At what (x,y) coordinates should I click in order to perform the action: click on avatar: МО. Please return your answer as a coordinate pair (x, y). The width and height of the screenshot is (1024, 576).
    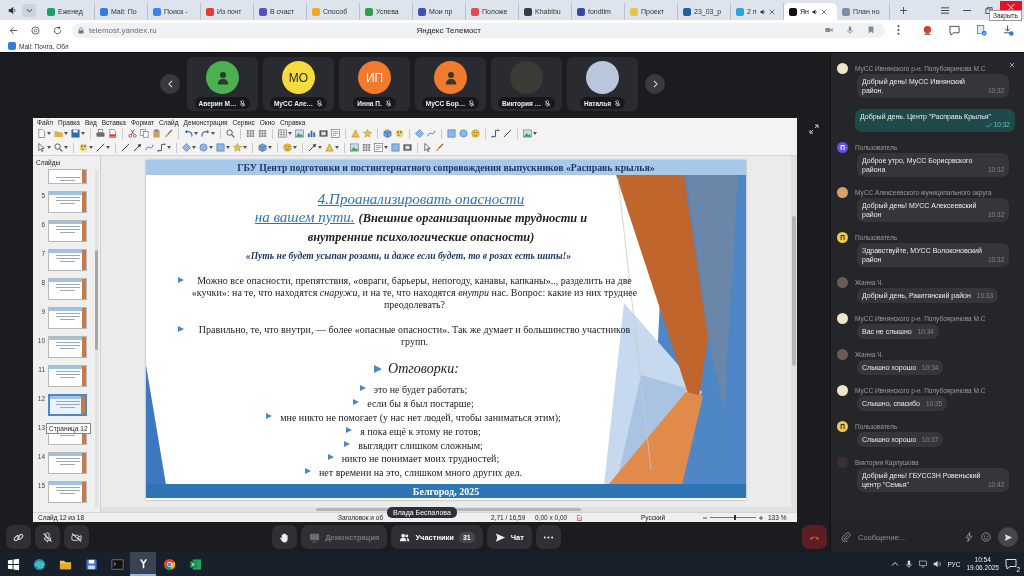
    Looking at the image, I should click on (298, 77).